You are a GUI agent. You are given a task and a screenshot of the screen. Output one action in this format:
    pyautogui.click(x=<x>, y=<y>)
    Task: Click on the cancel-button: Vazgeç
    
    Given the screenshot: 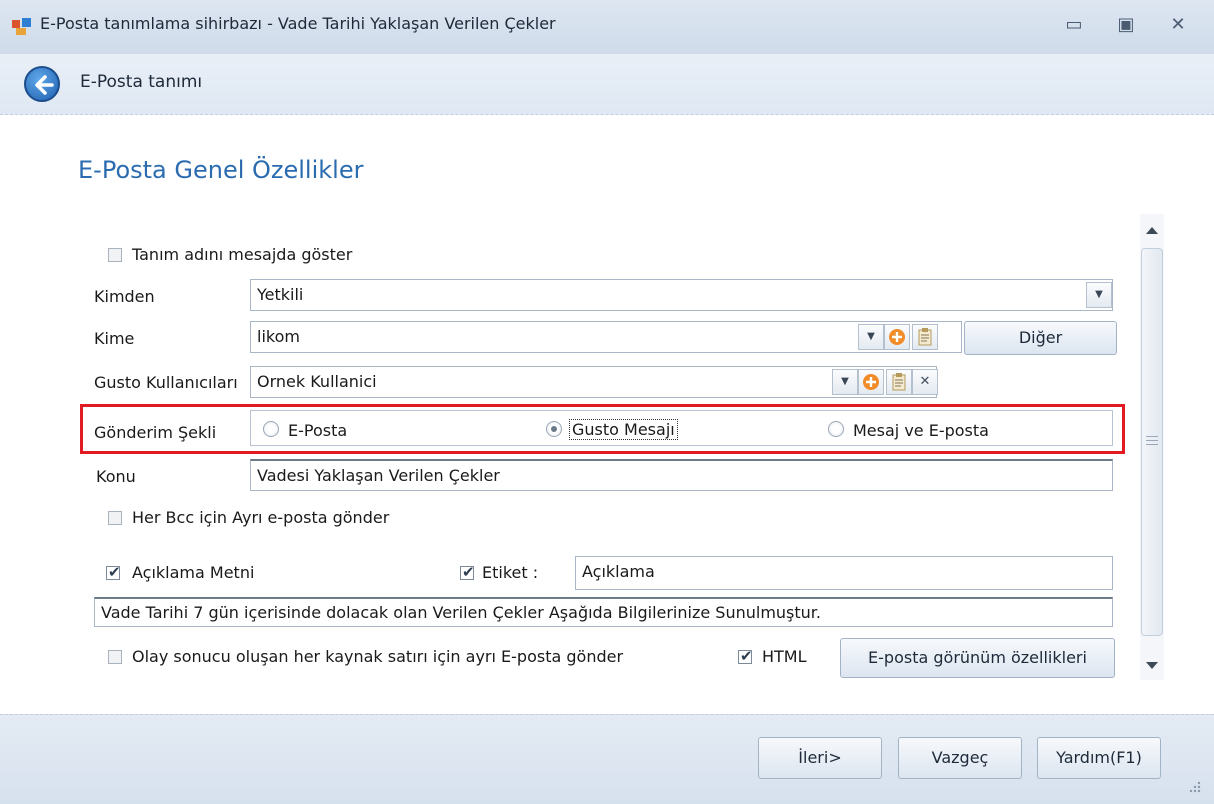 What is the action you would take?
    pyautogui.click(x=960, y=758)
    